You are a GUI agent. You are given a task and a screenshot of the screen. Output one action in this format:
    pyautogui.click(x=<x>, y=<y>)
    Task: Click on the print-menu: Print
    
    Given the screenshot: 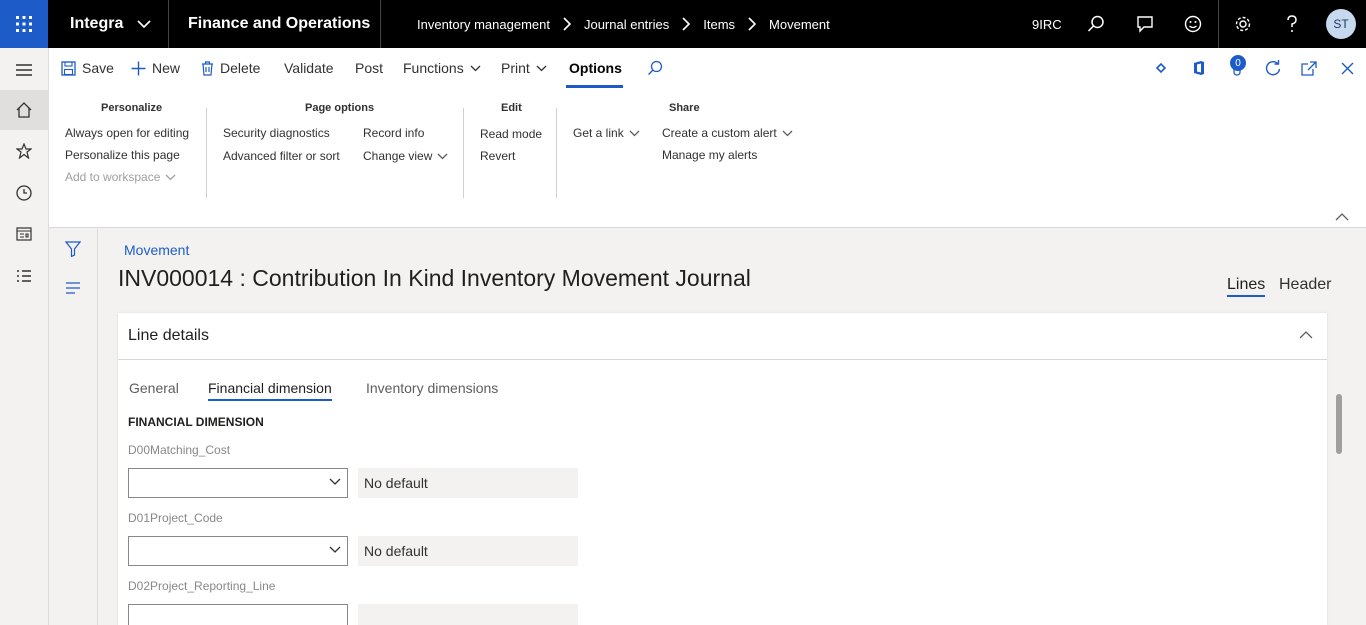 What is the action you would take?
    pyautogui.click(x=524, y=68)
    